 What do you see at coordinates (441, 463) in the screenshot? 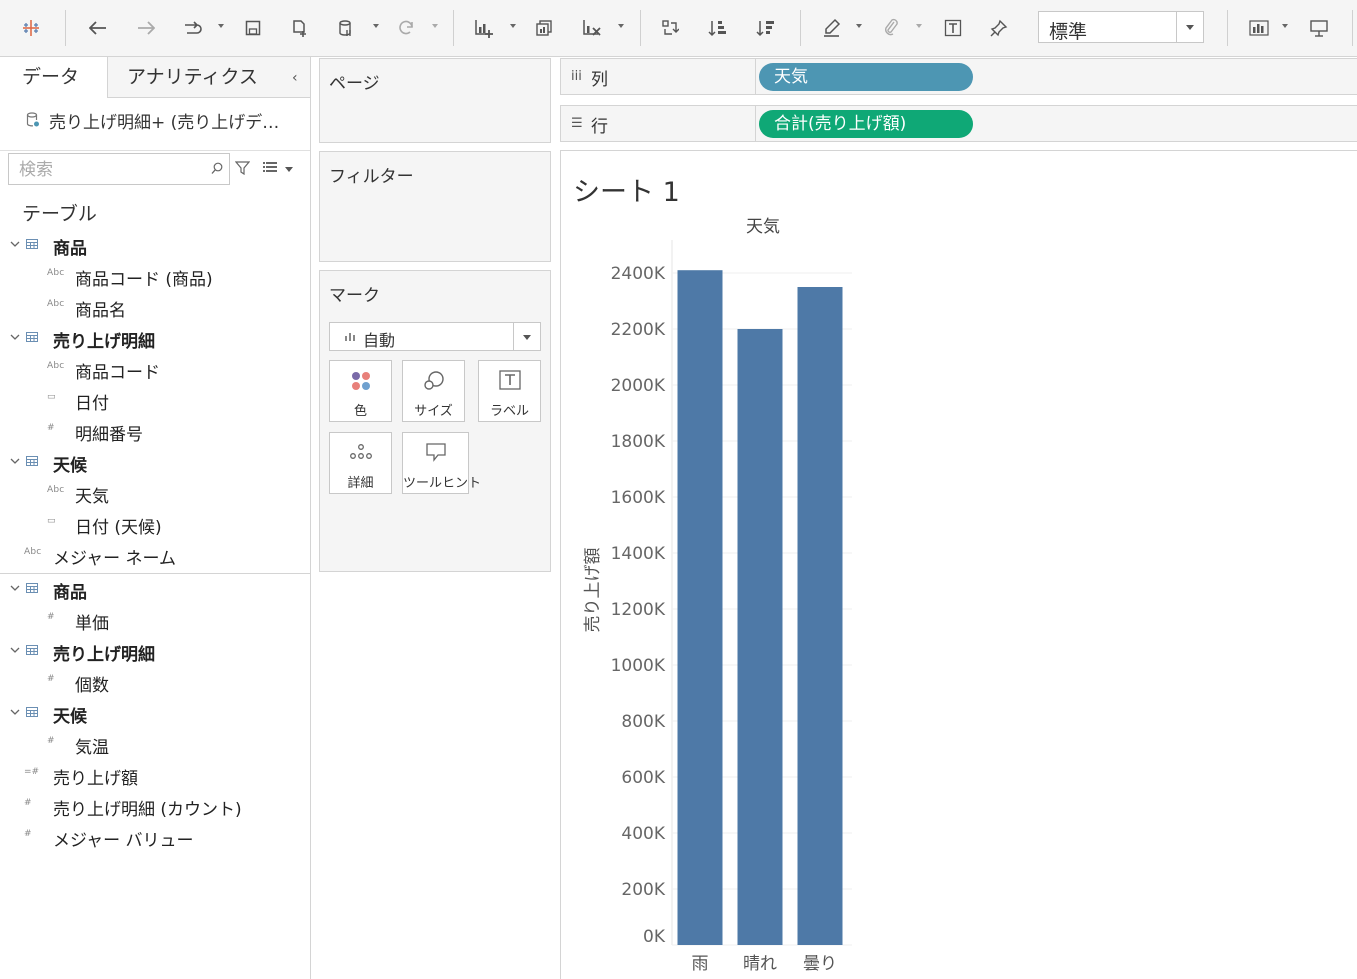
I see `tooltip-button: ツールヒント` at bounding box center [441, 463].